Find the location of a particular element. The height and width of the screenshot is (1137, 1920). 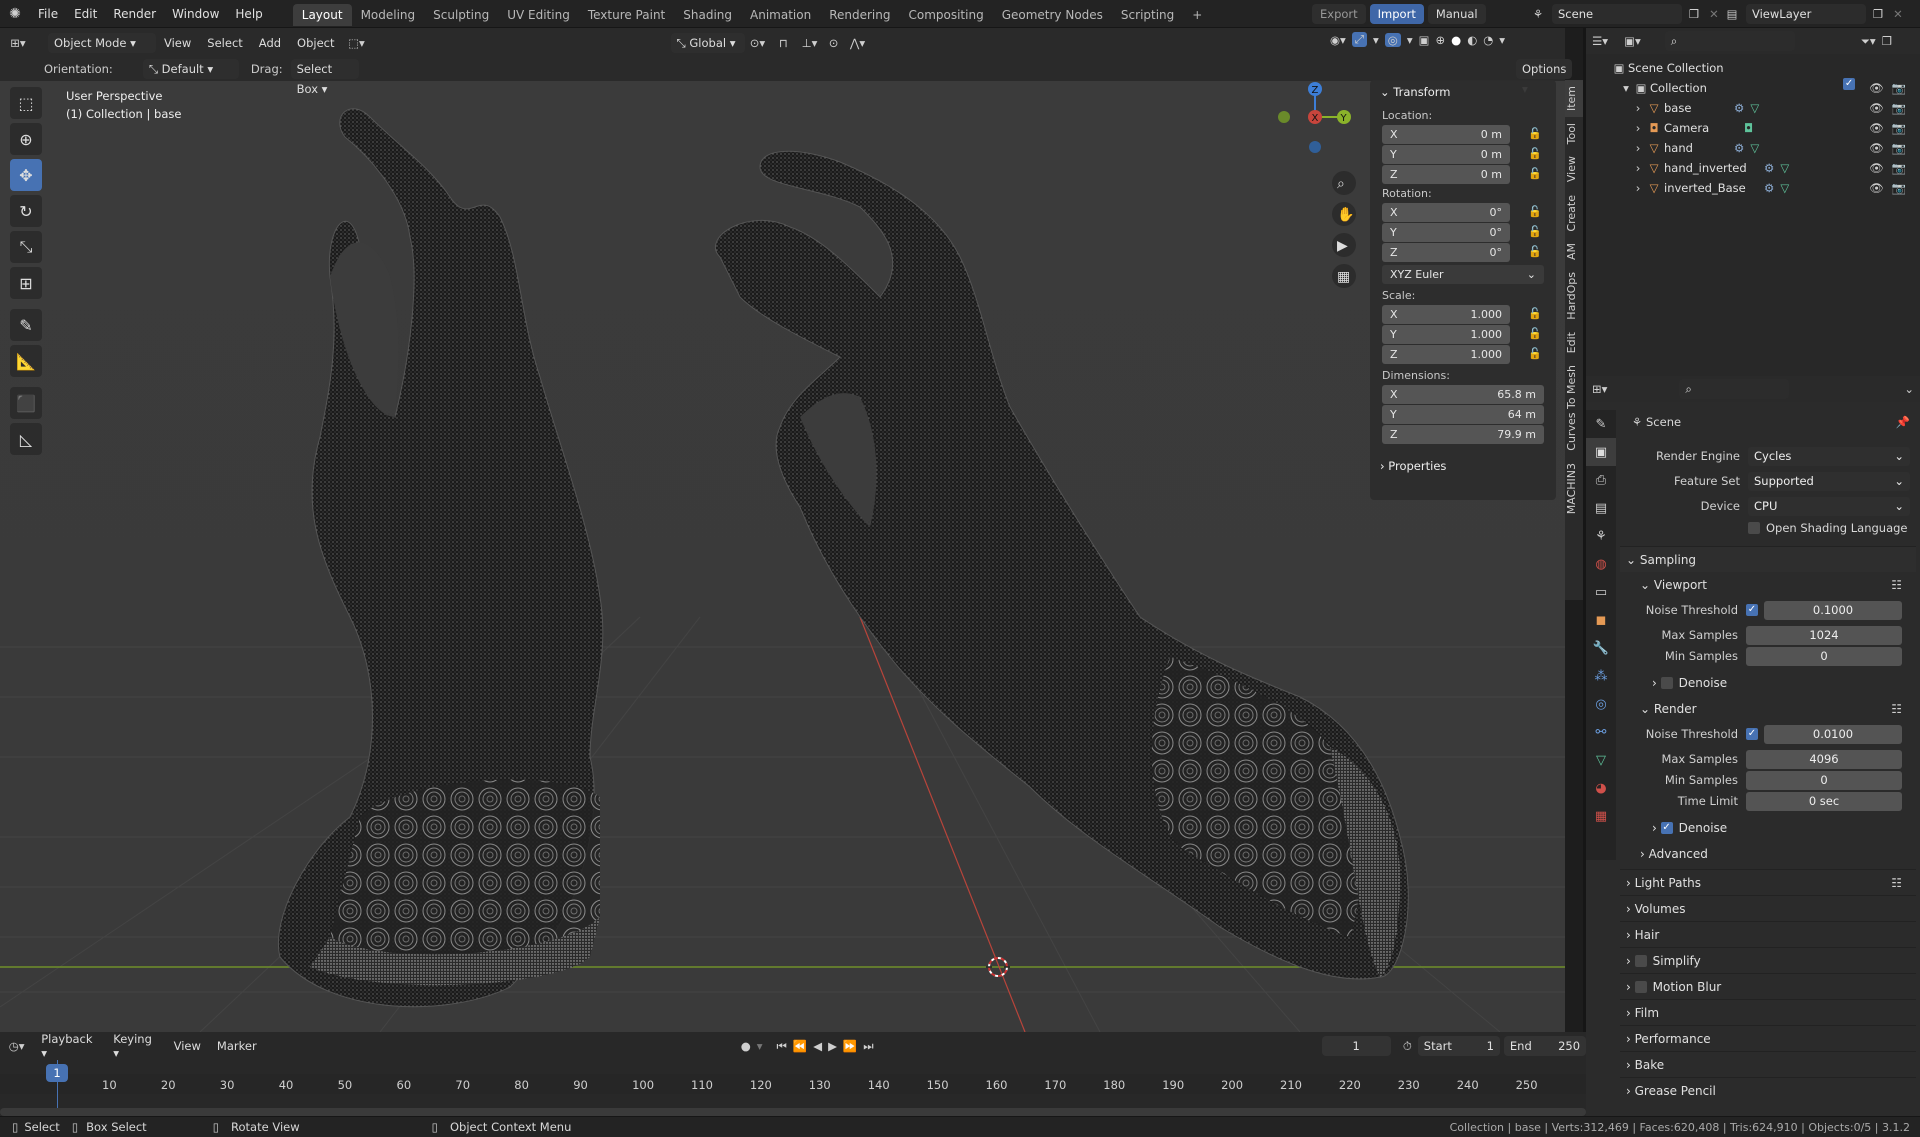

list-icon: ☷ is located at coordinates (1896, 709).